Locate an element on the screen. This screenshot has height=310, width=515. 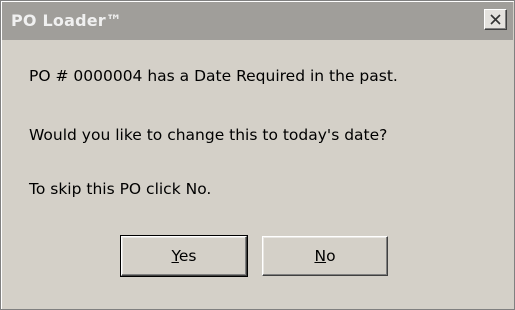
title-bar: PO Loader™ is located at coordinates (257, 21).